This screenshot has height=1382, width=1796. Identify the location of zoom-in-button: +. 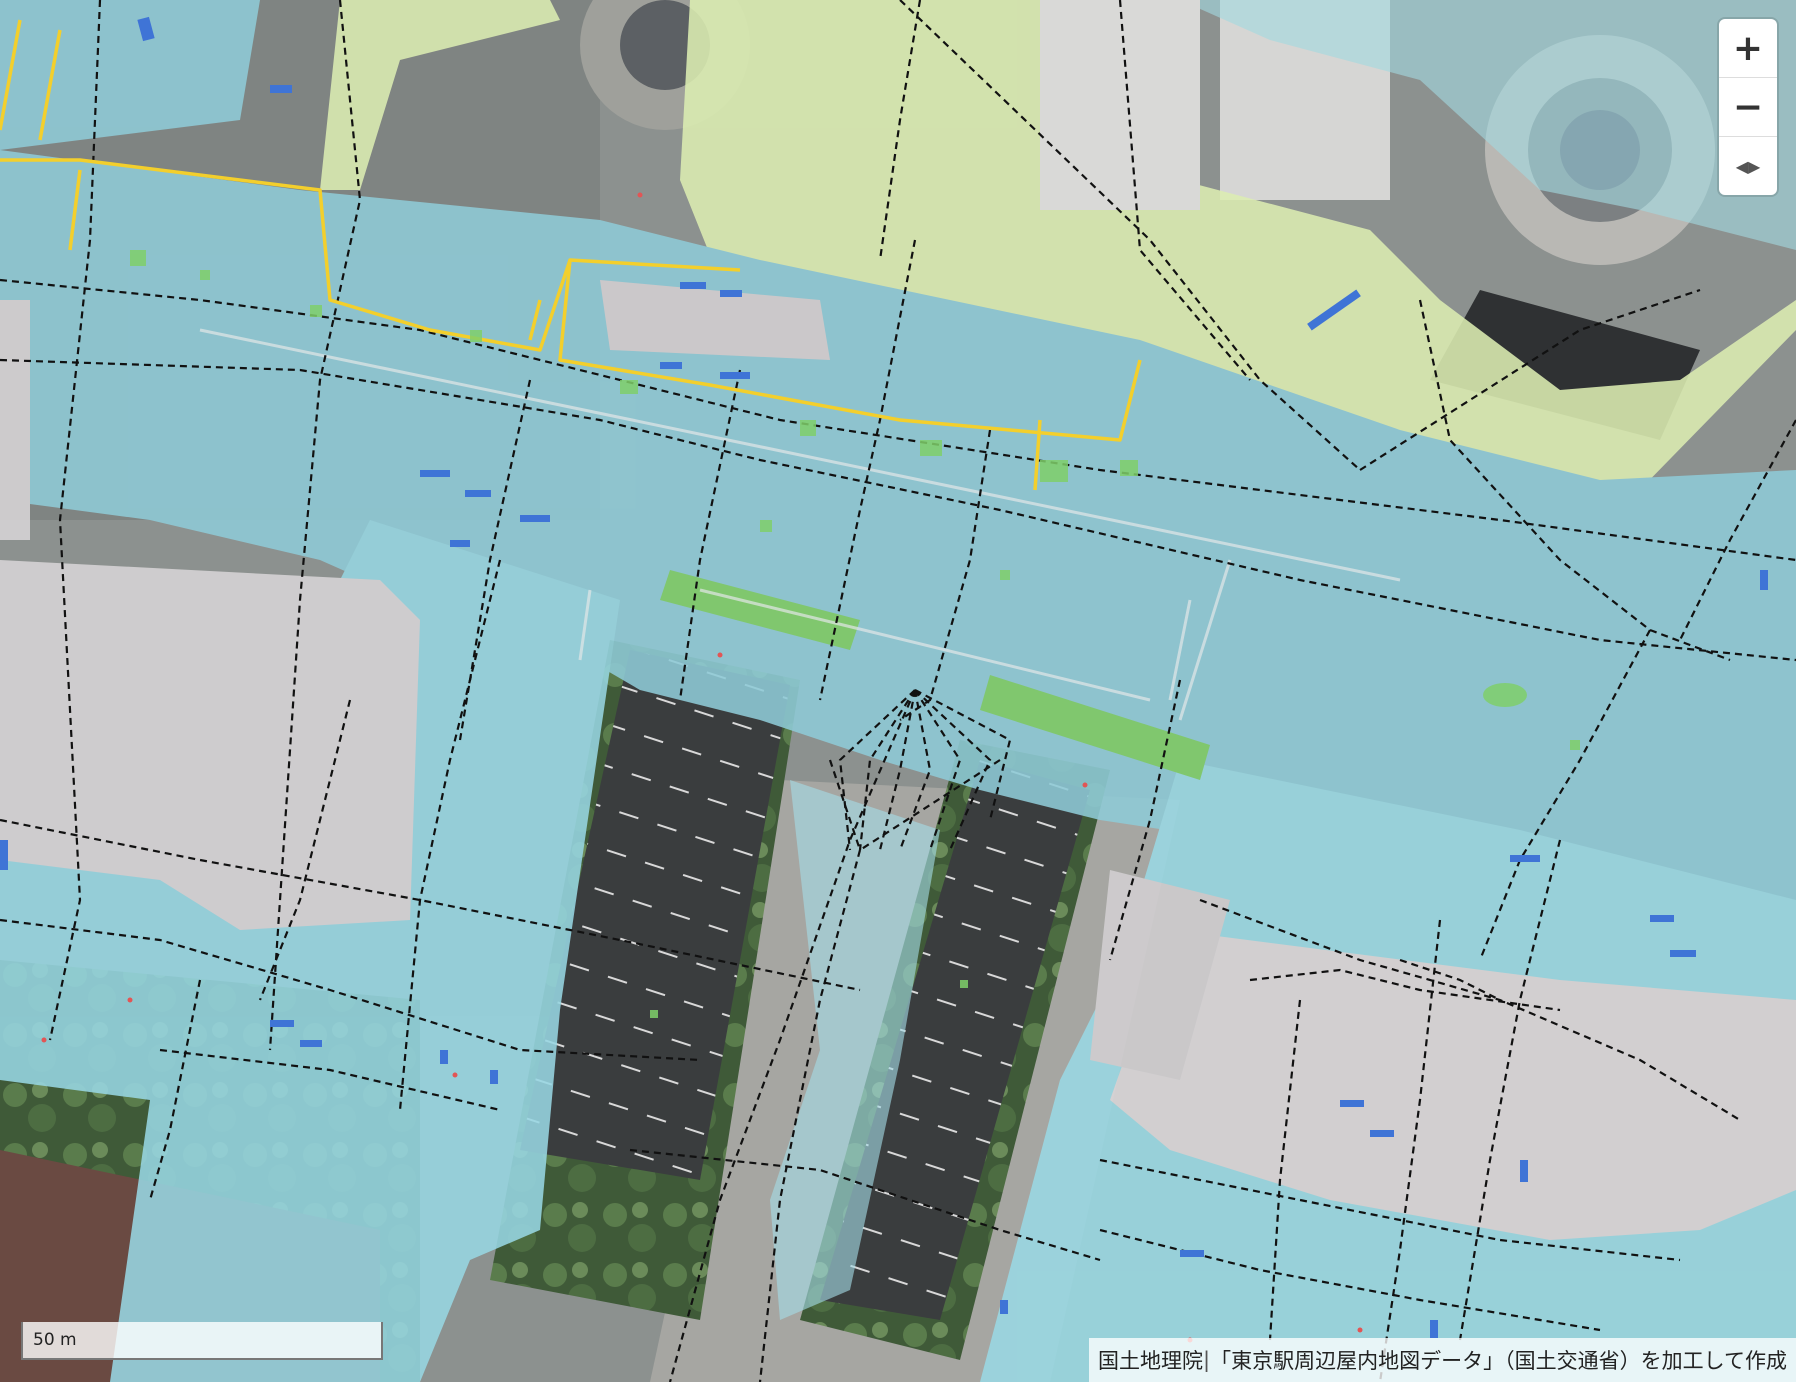
(1748, 48).